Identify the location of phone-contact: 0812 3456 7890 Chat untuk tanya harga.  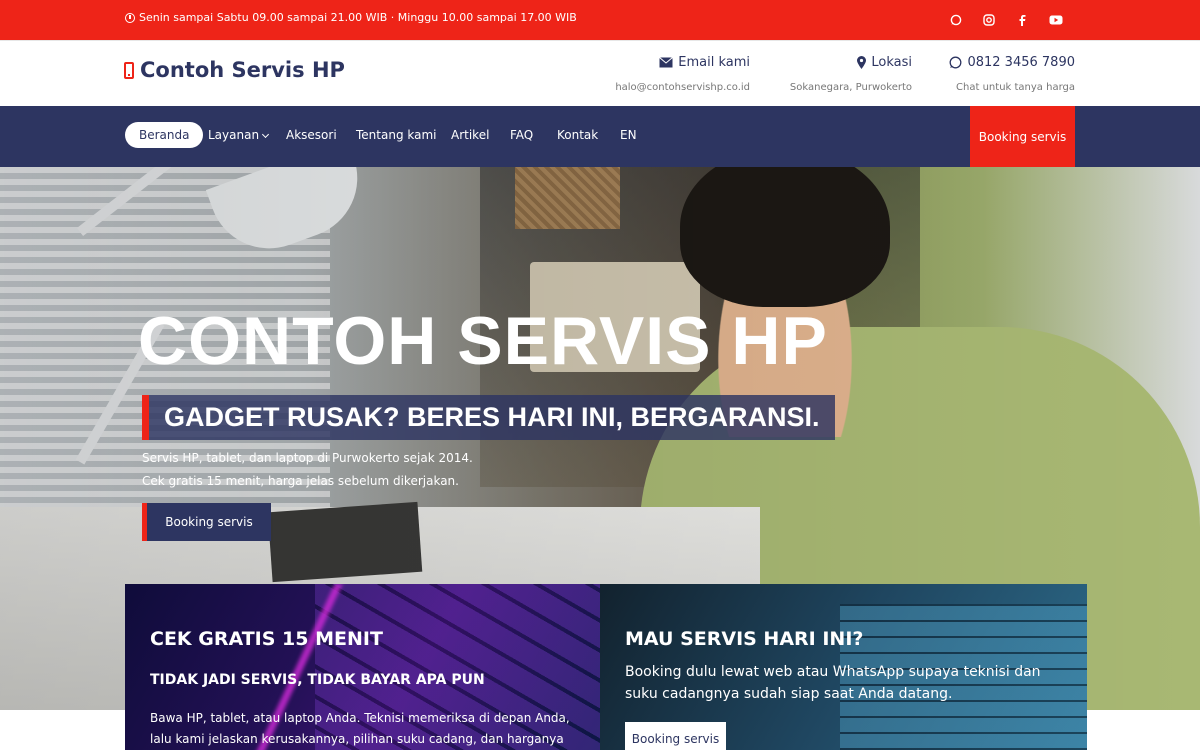
(1012, 74).